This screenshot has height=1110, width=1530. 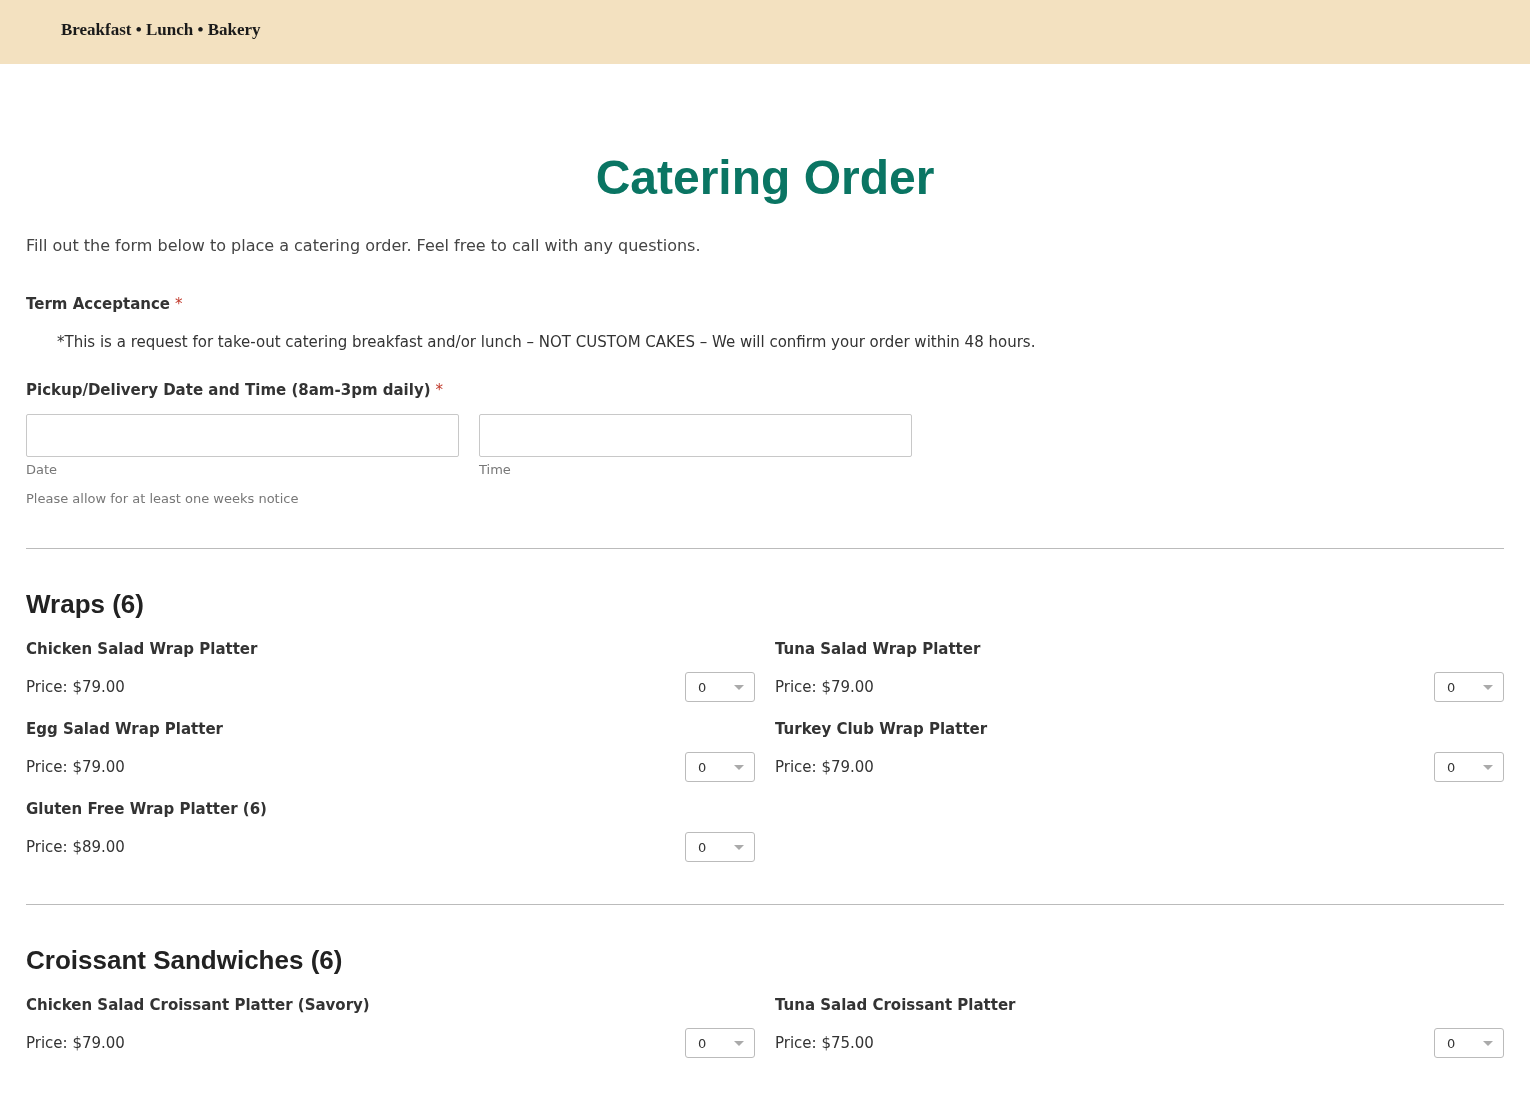 What do you see at coordinates (185, 960) in the screenshot?
I see `section-heading: Croissant Sandwiches (6)` at bounding box center [185, 960].